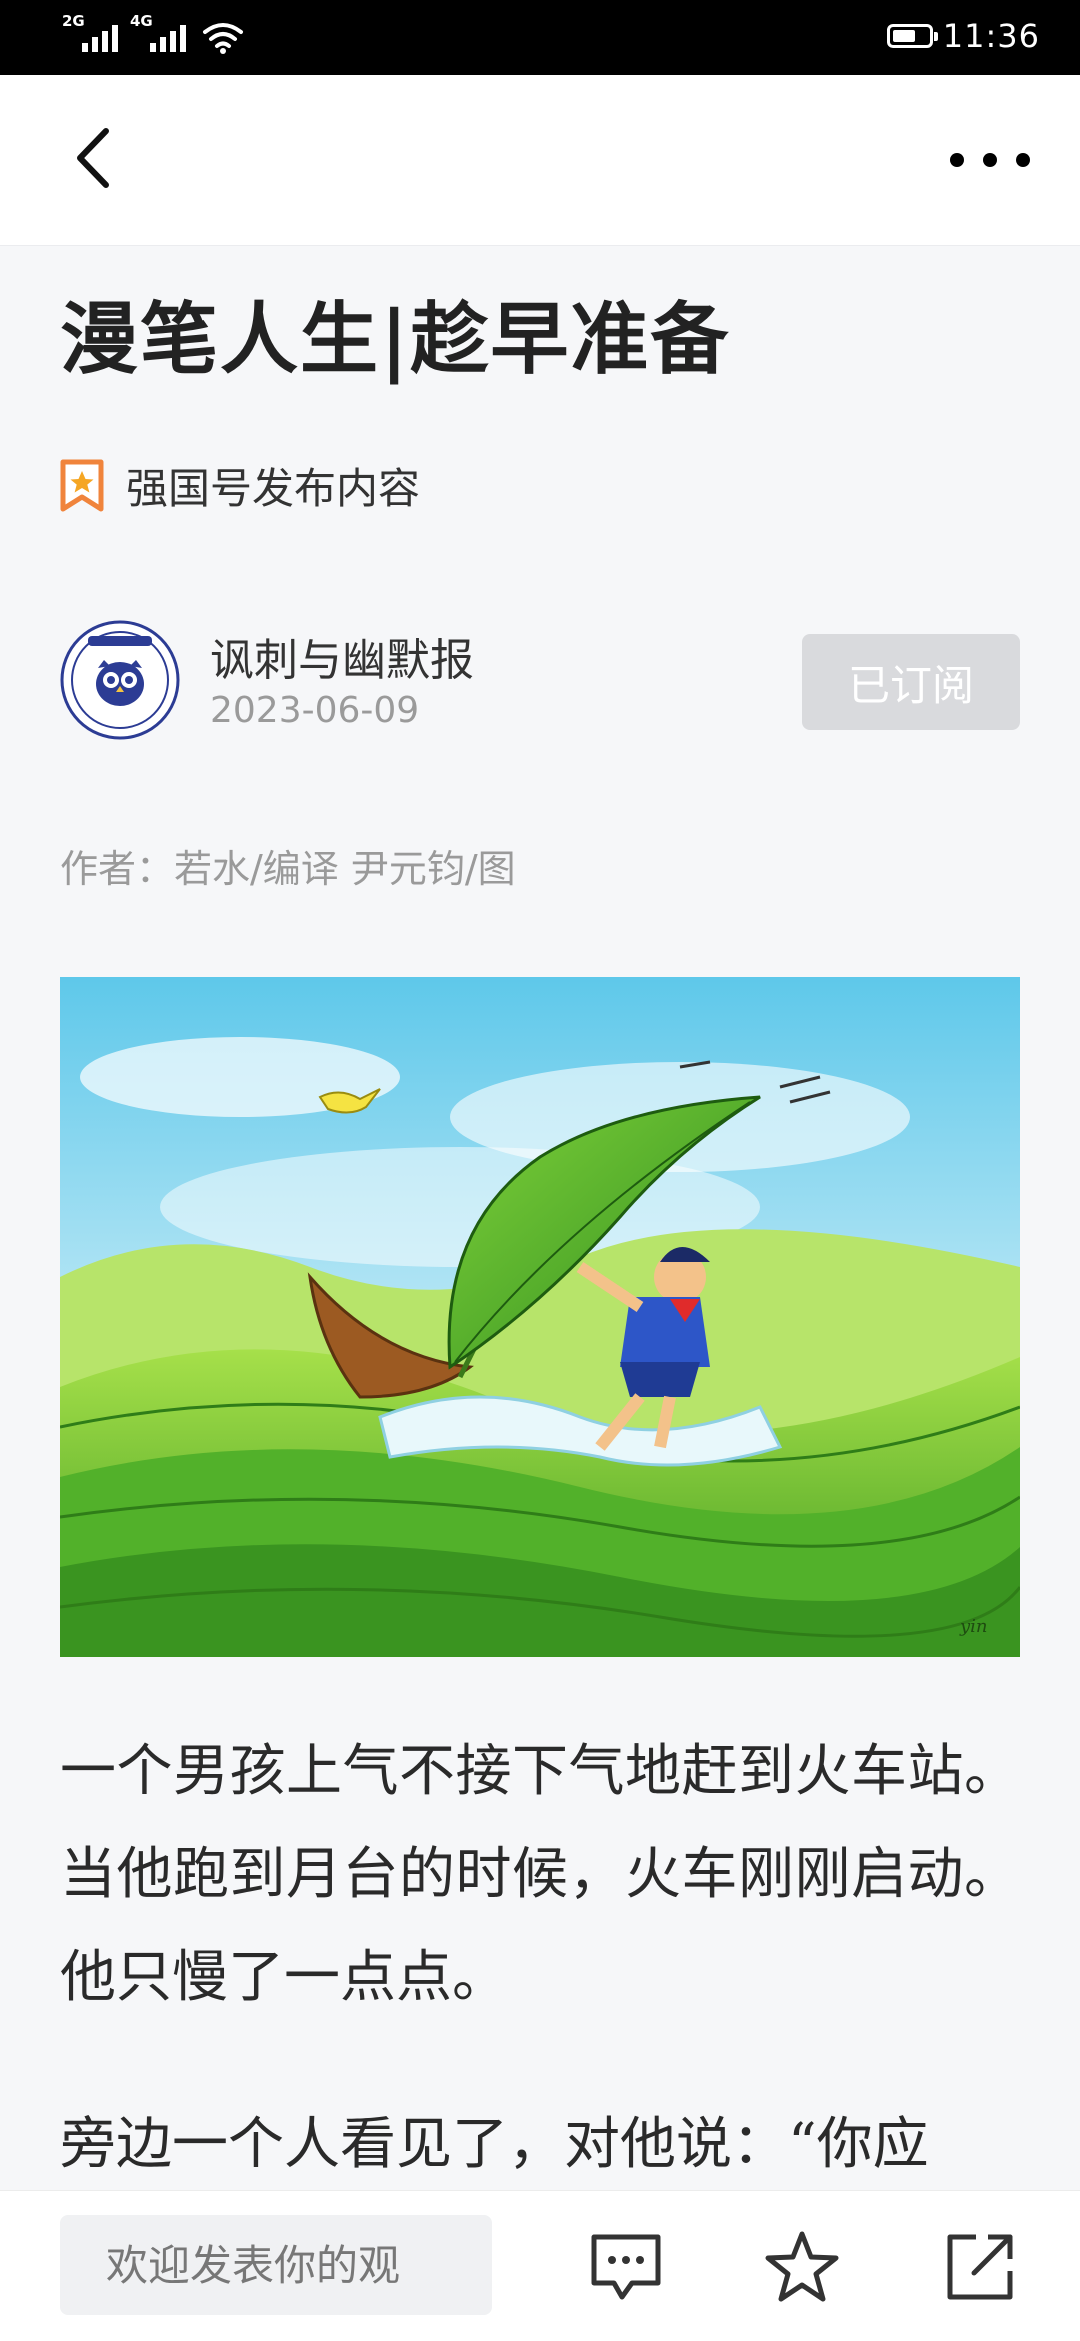 The height and width of the screenshot is (2341, 1080). Describe the element at coordinates (973, 1626) in the screenshot. I see `artist-signature: yin` at that location.